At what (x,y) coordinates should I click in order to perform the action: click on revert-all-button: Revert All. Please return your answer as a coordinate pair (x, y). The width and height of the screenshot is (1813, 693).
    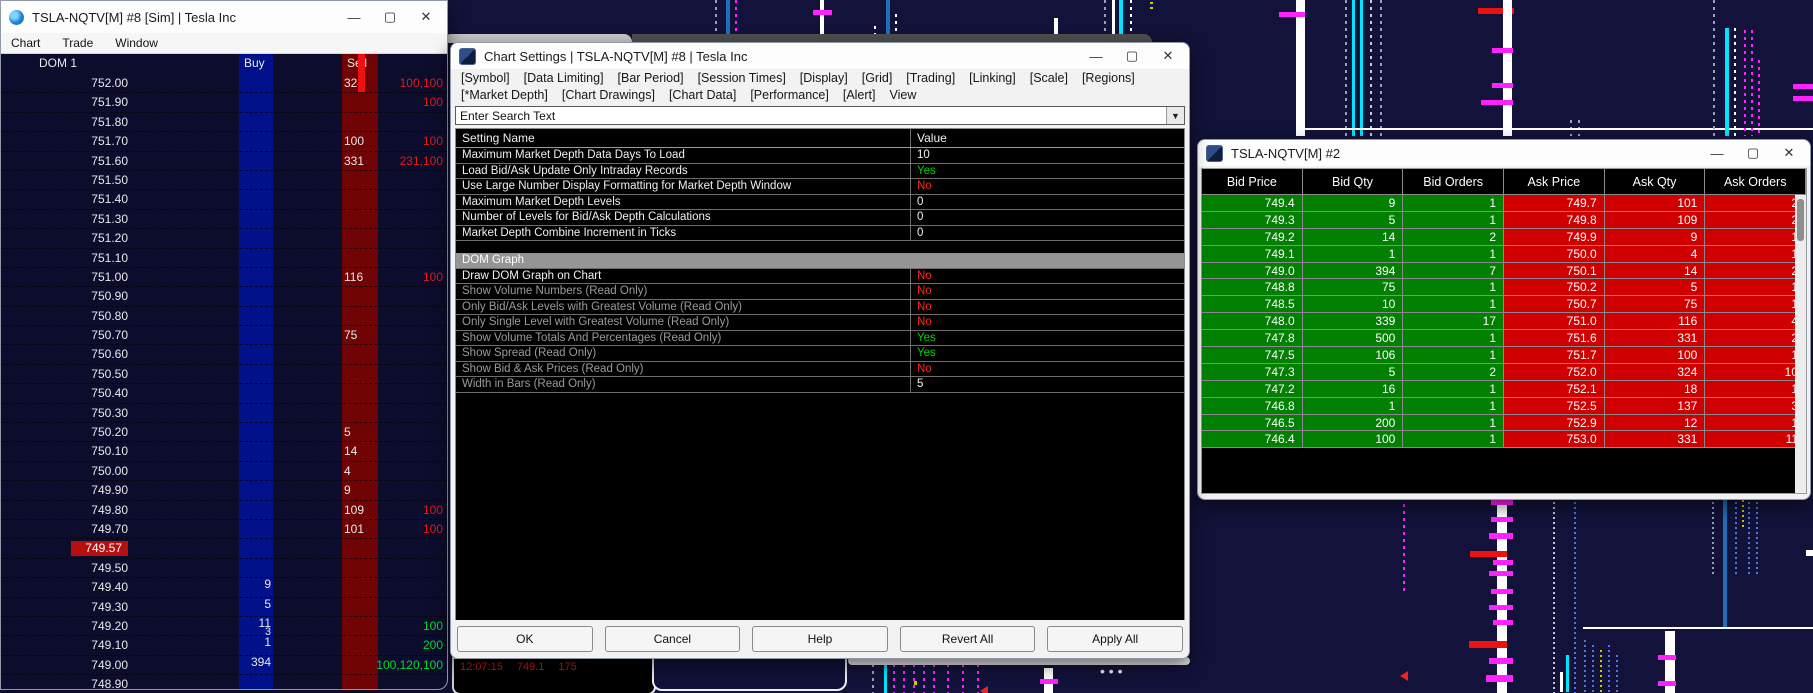
    Looking at the image, I should click on (967, 639).